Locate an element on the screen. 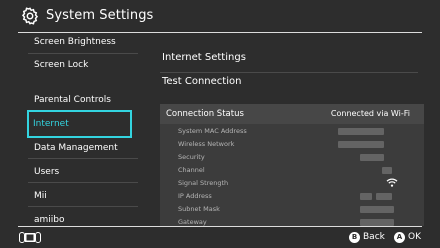 The image size is (440, 248). page-title: System Settings is located at coordinates (100, 15).